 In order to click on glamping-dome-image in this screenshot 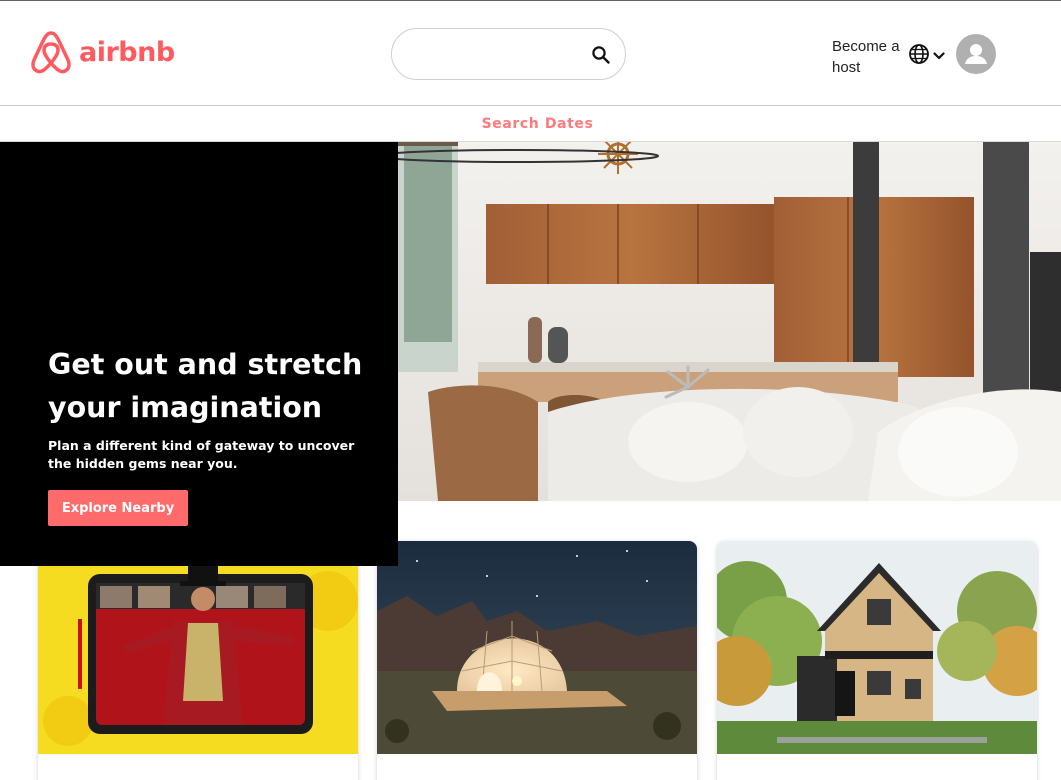, I will do `click(537, 647)`.